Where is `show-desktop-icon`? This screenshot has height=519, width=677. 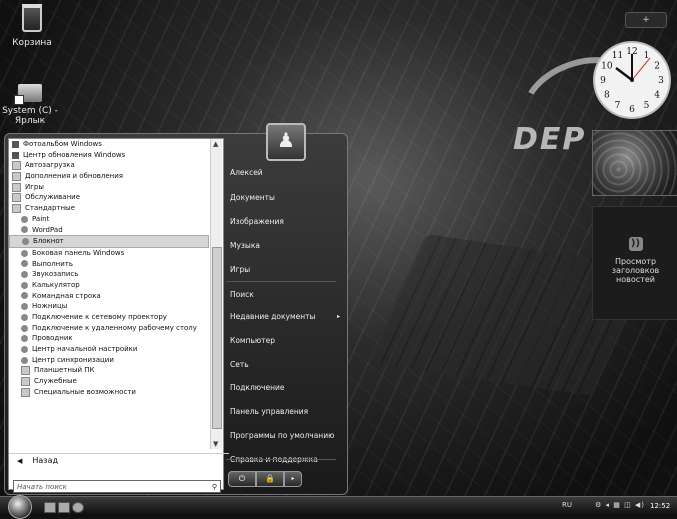 show-desktop-icon is located at coordinates (50, 507).